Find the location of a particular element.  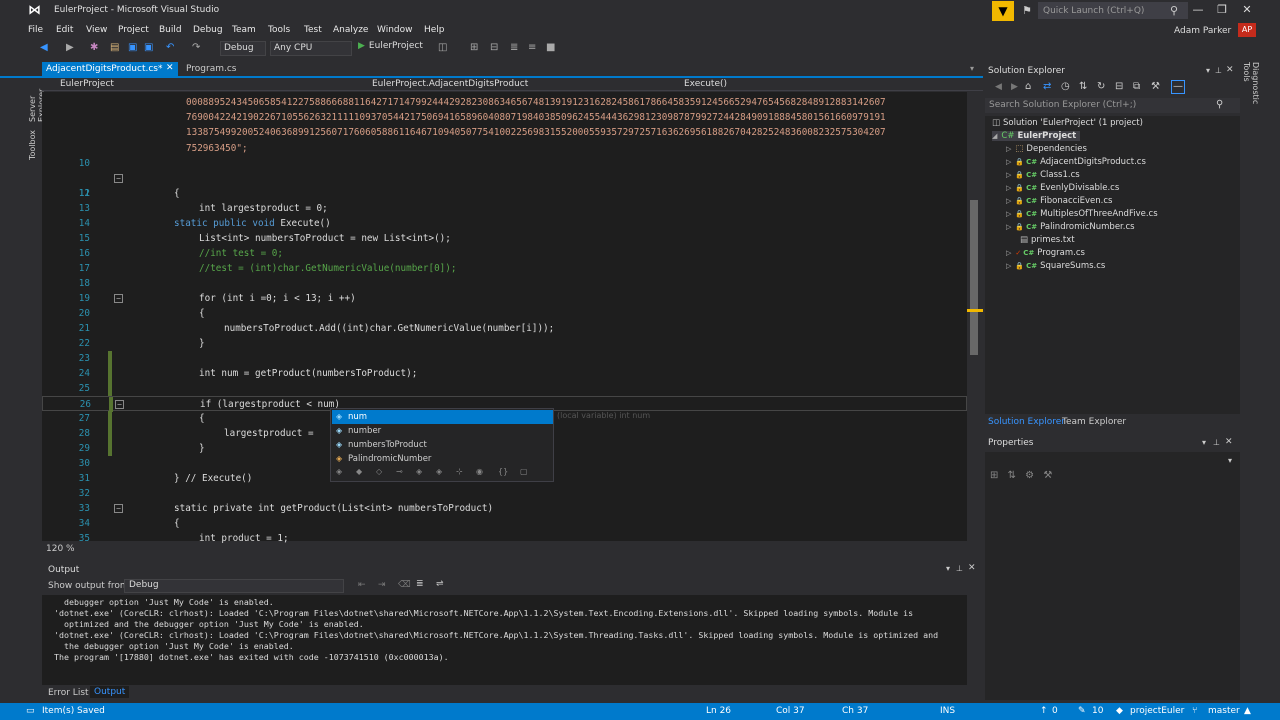

code-line: 23 is located at coordinates (504, 358).